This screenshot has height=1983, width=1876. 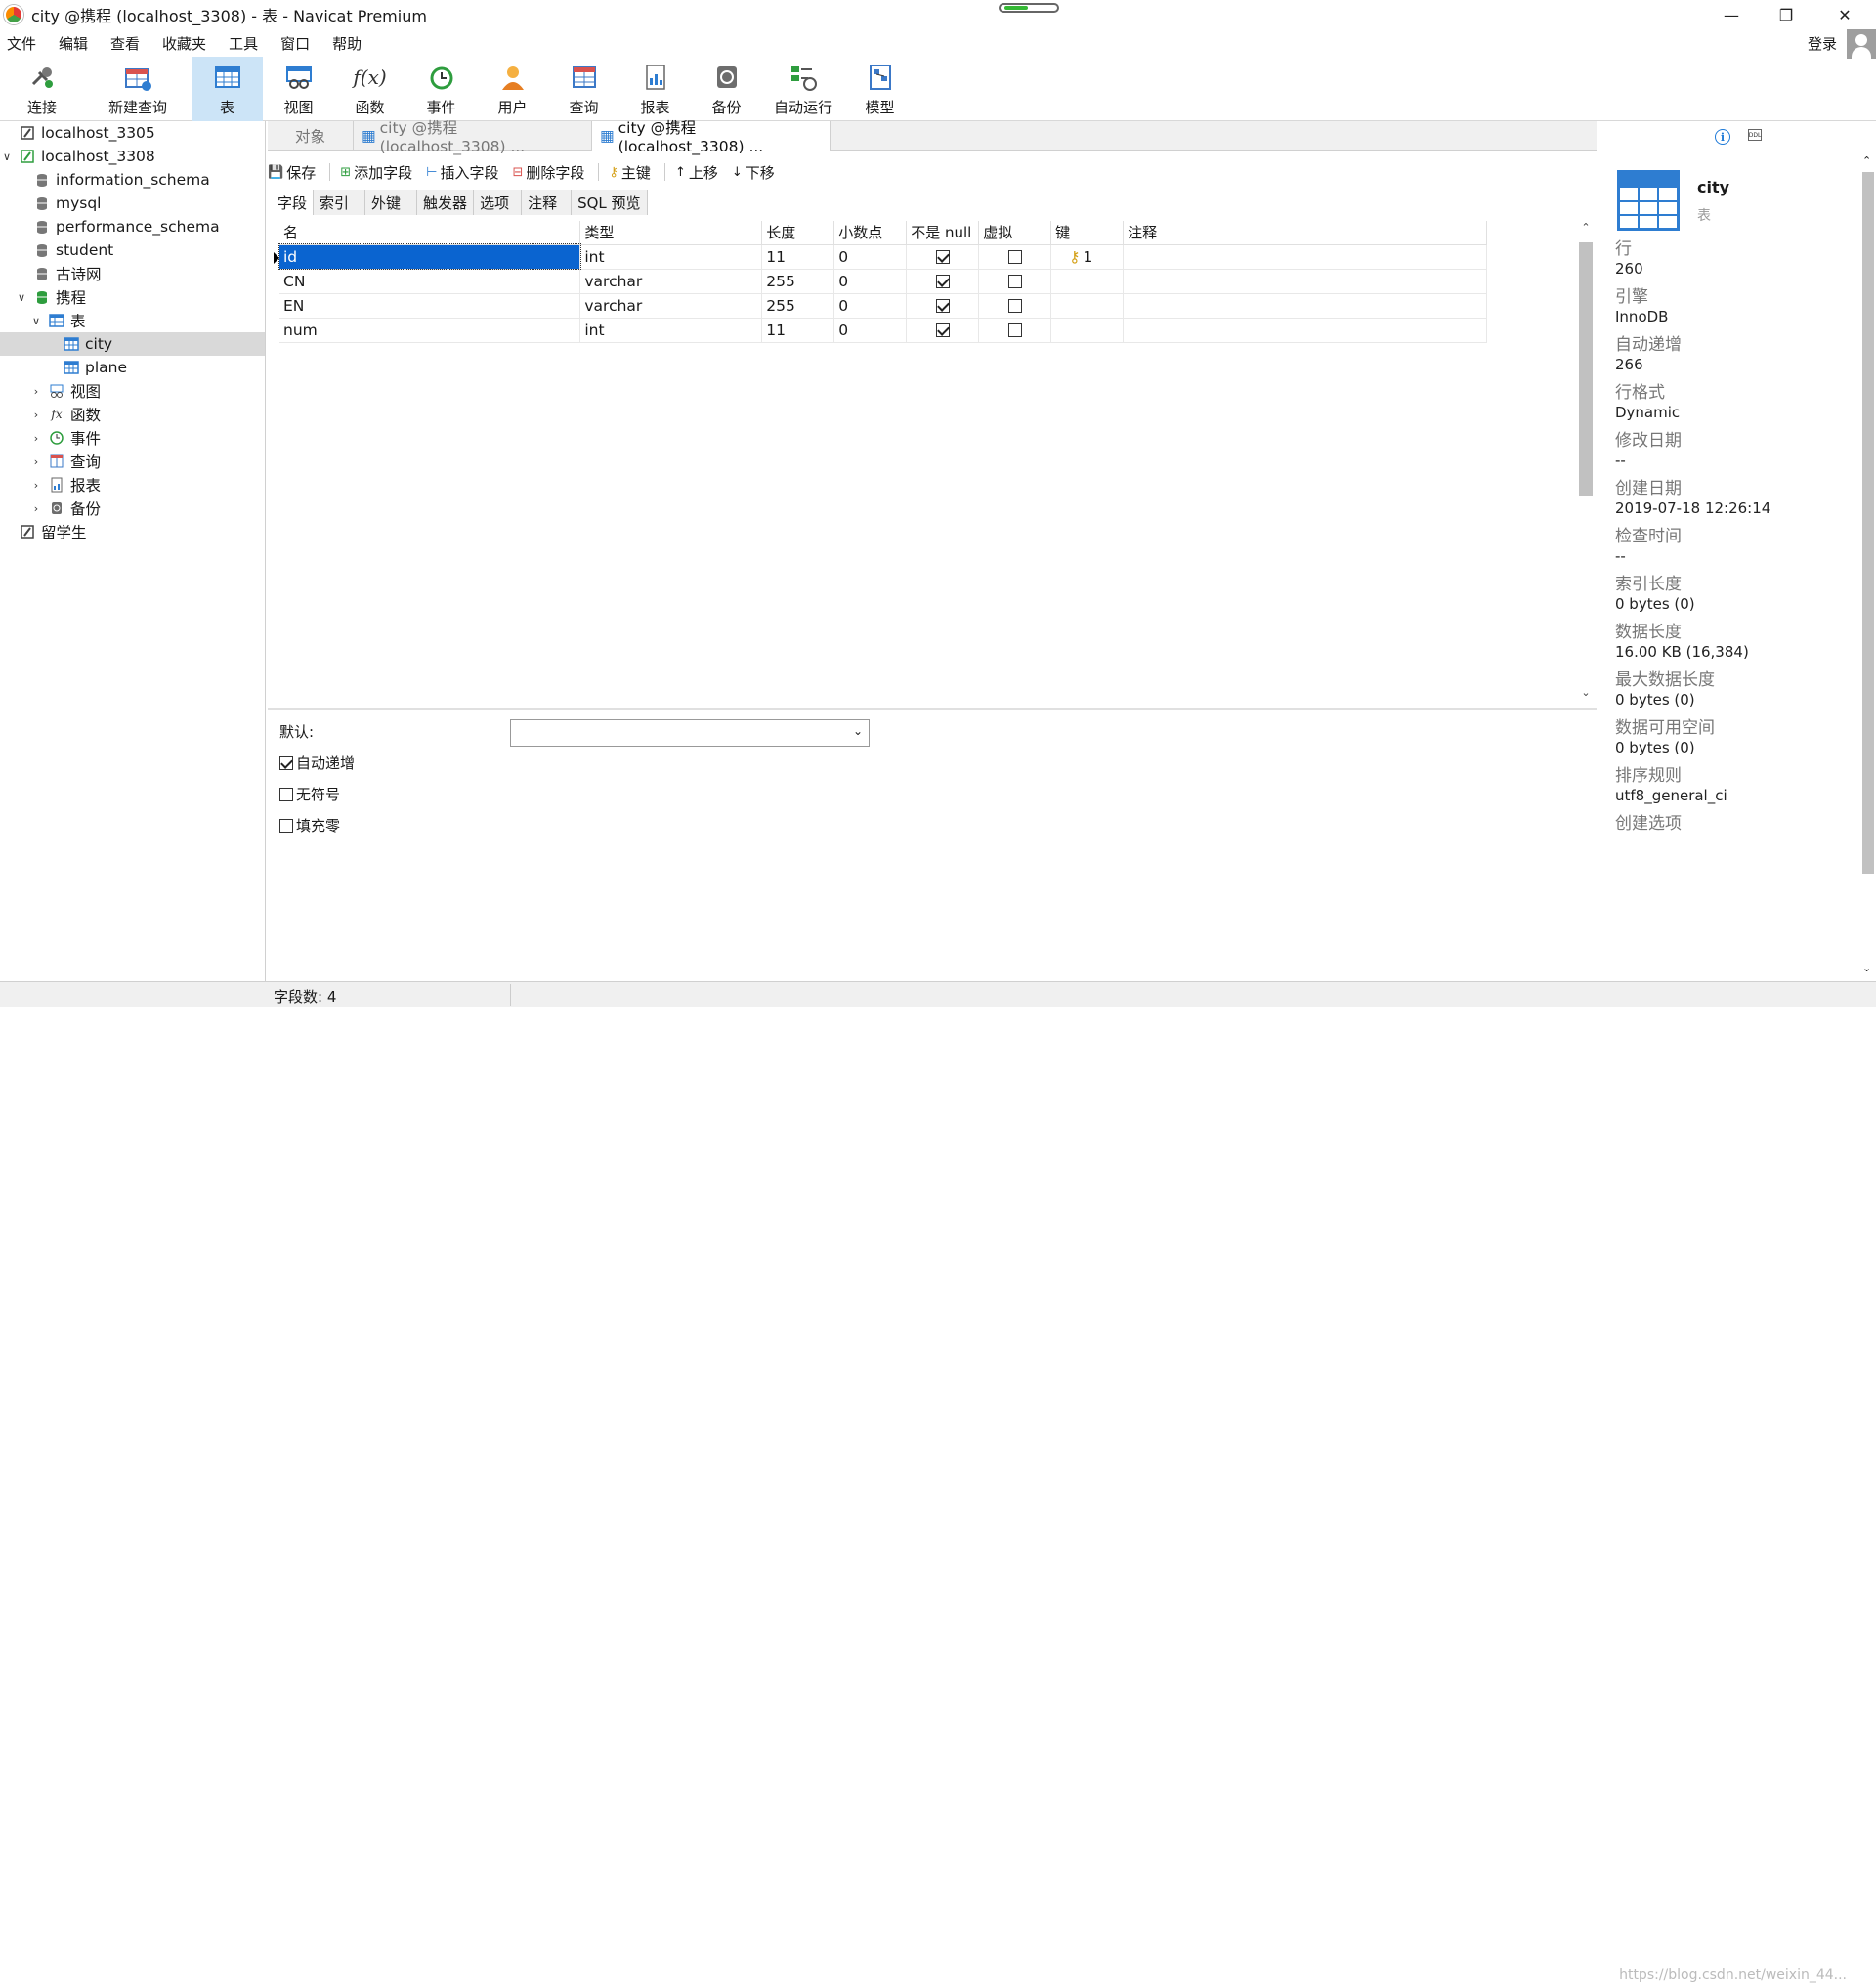 I want to click on zerofill-checkbox: 填充零, so click(x=309, y=825).